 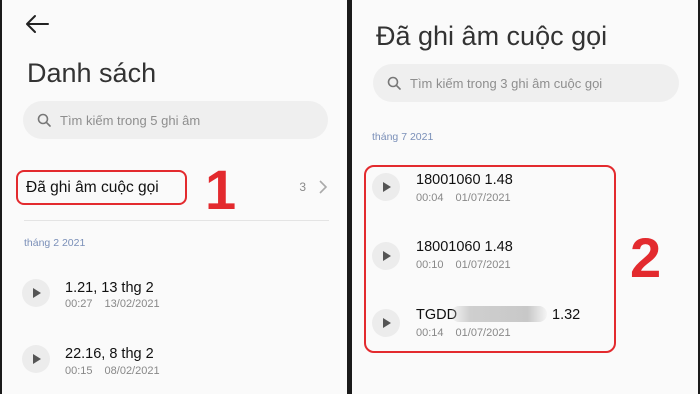 What do you see at coordinates (302, 187) in the screenshot?
I see `folder-count: 3` at bounding box center [302, 187].